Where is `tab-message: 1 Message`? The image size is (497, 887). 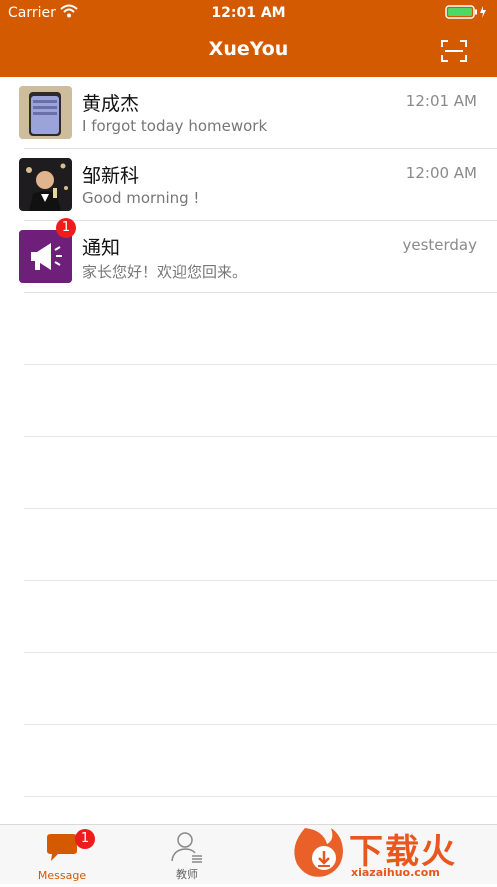 tab-message: 1 Message is located at coordinates (62, 854).